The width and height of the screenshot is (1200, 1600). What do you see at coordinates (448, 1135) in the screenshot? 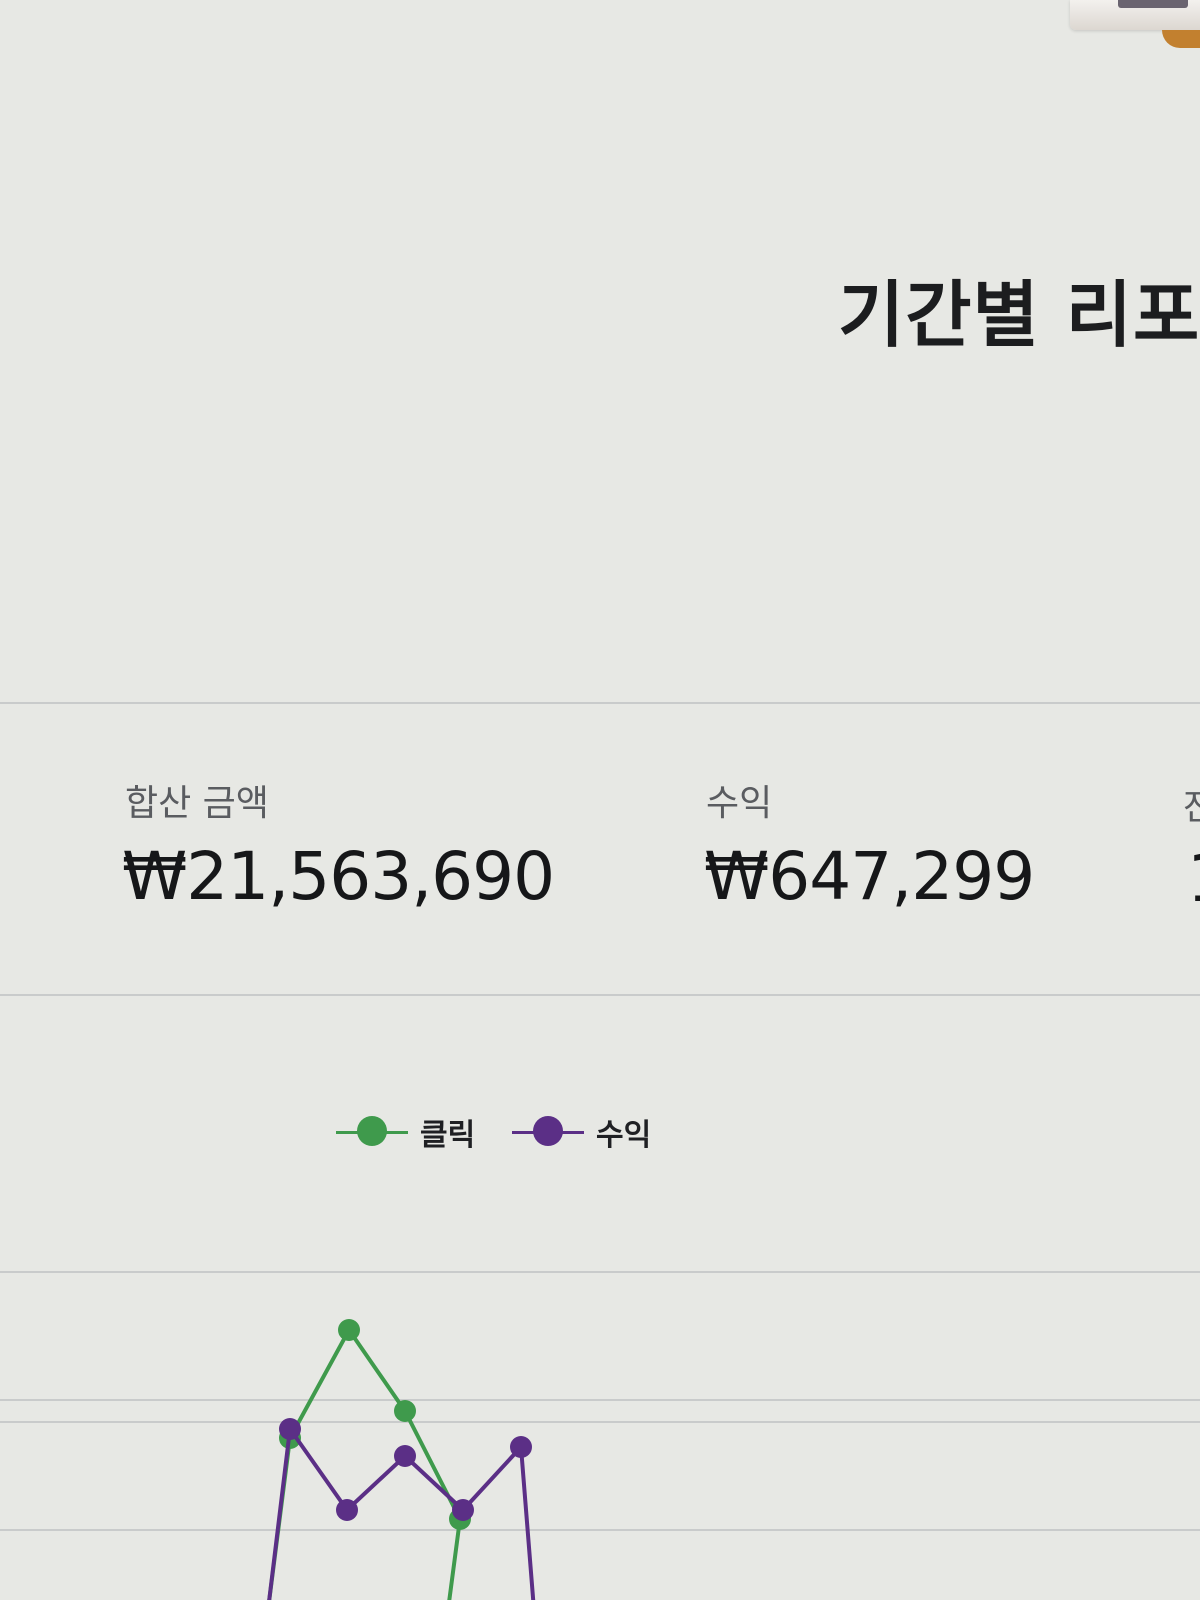
I see `legend-clicks-label: 클릭` at bounding box center [448, 1135].